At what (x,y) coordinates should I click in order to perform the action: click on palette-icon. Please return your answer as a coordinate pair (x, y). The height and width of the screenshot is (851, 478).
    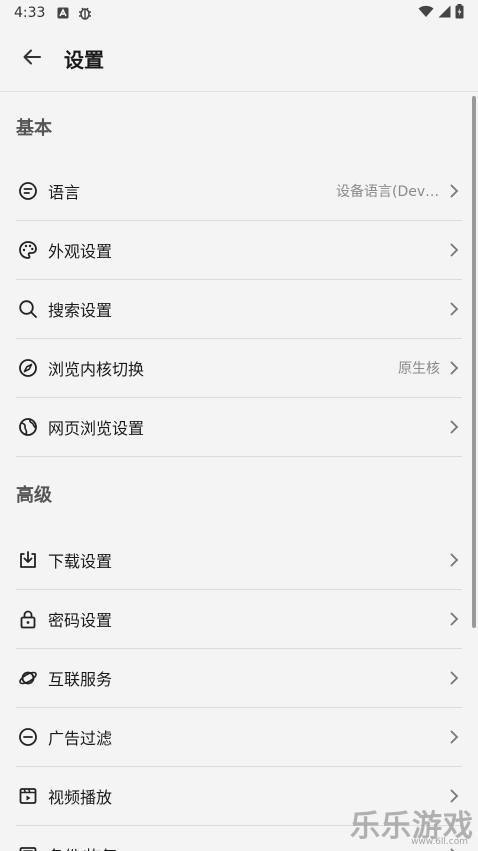
    Looking at the image, I should click on (28, 250).